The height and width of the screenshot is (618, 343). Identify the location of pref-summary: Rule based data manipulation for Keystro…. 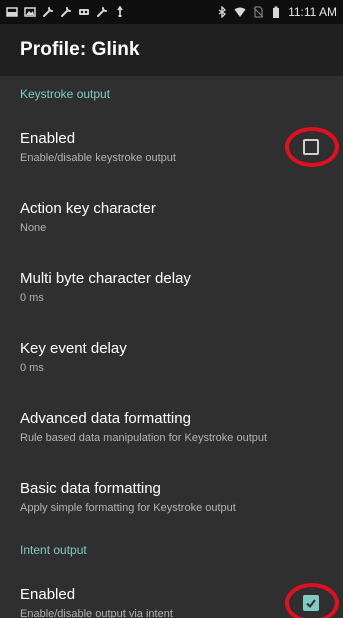
(144, 437).